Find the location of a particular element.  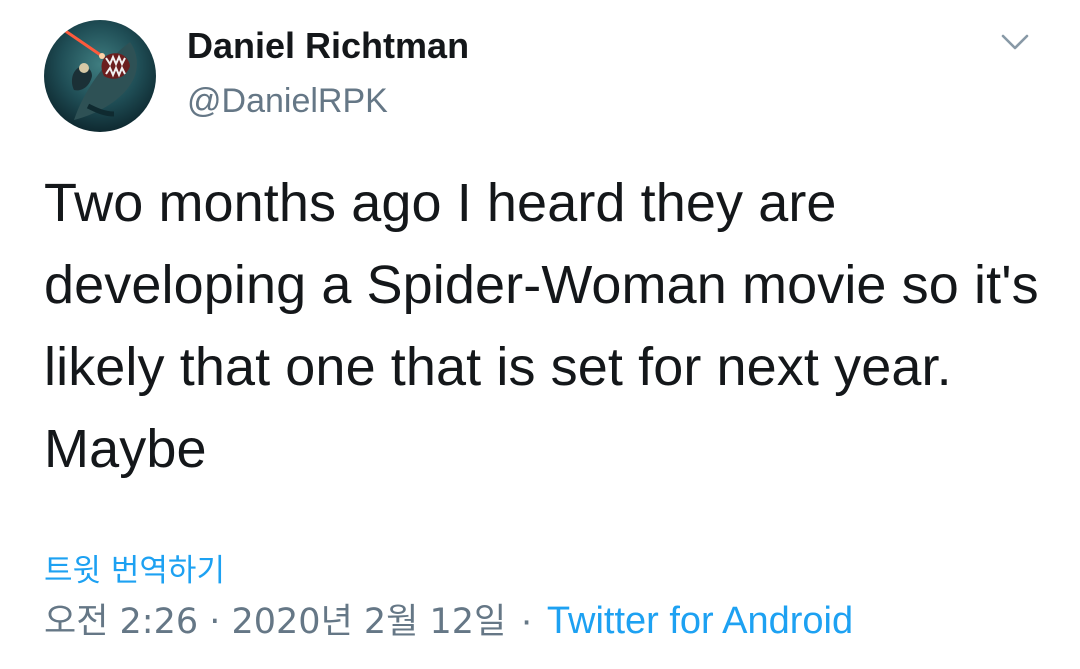

author-avatar is located at coordinates (100, 76).